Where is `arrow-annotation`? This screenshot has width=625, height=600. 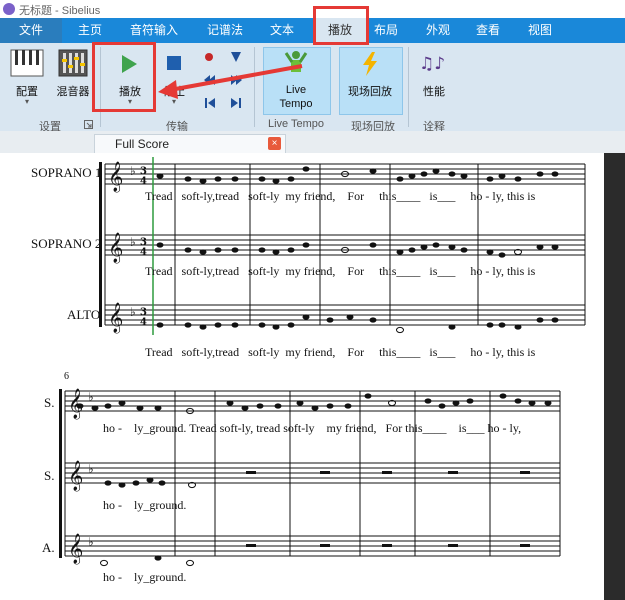
arrow-annotation is located at coordinates (230, 81).